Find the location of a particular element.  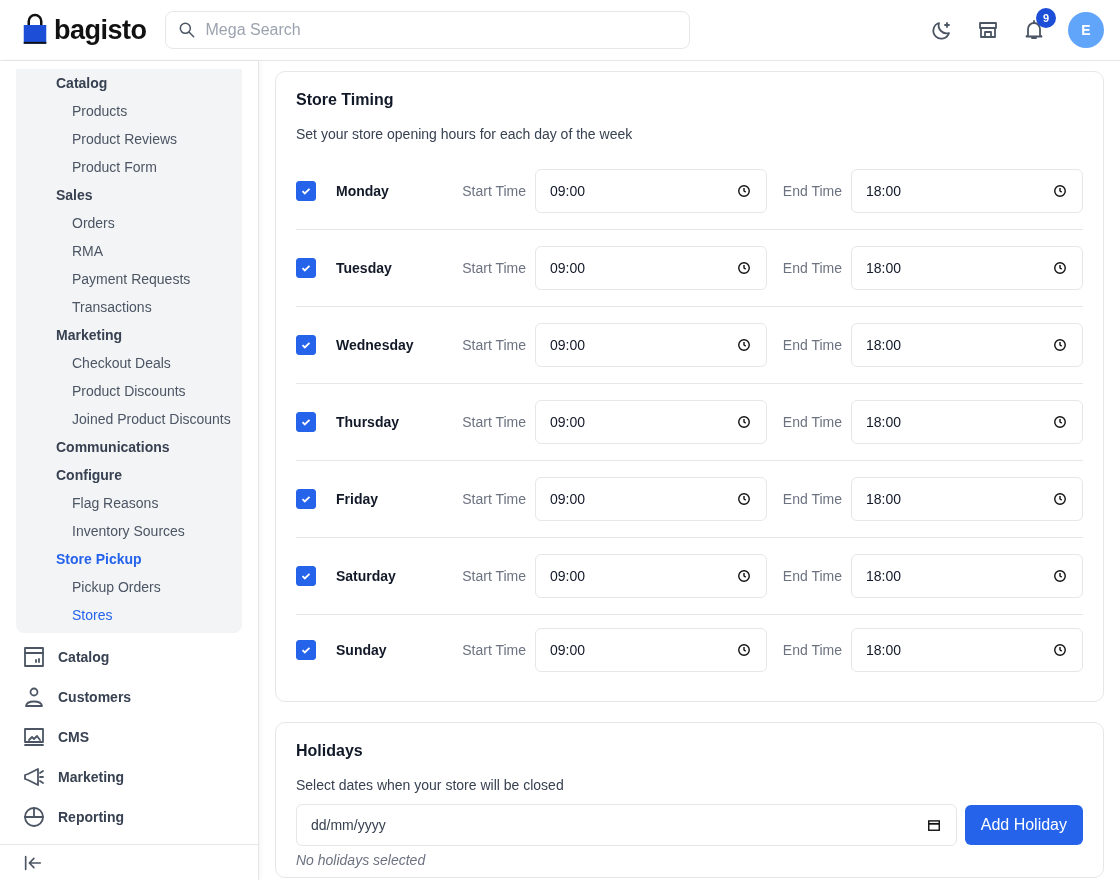

submenu-group: Sales is located at coordinates (129, 195).